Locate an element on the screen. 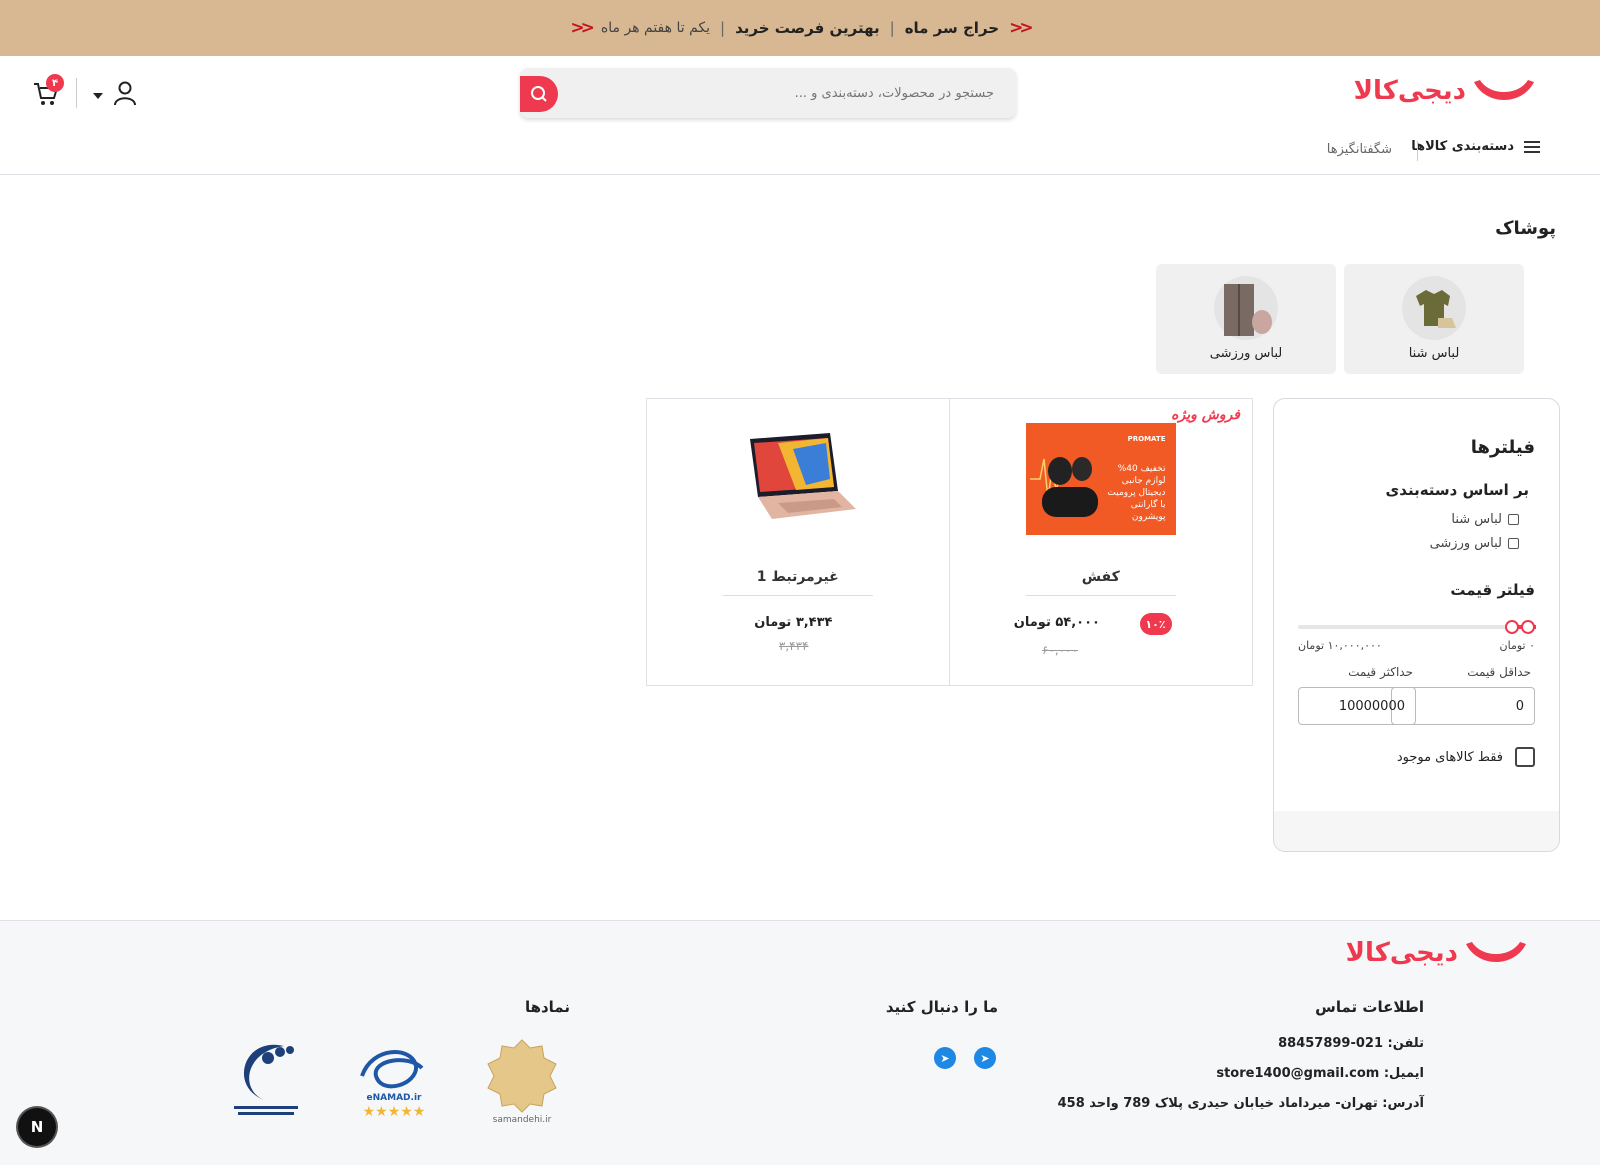 This screenshot has height=1165, width=1600. search-bar is located at coordinates (768, 93).